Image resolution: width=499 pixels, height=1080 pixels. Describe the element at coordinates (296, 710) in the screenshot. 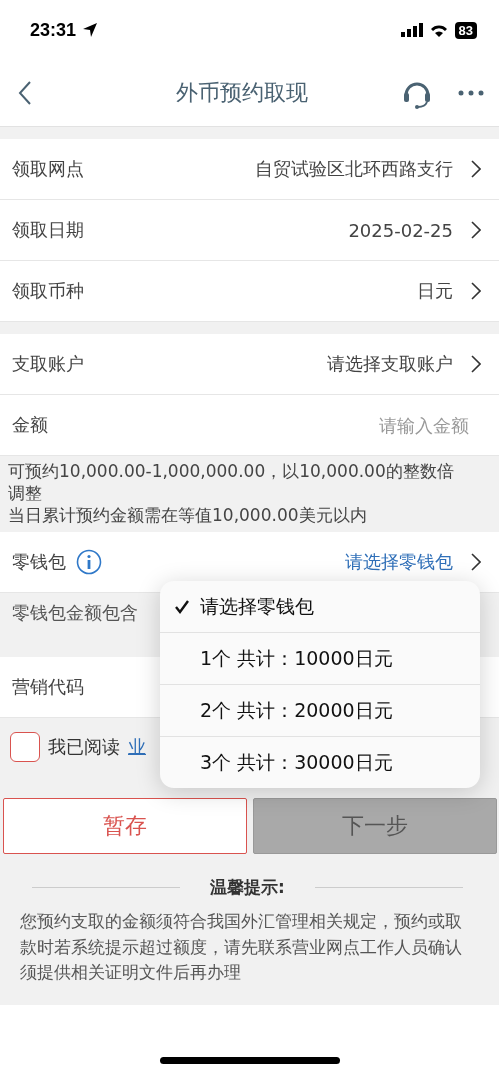

I see `menu-item-label: 2个 共计：20000日元` at that location.